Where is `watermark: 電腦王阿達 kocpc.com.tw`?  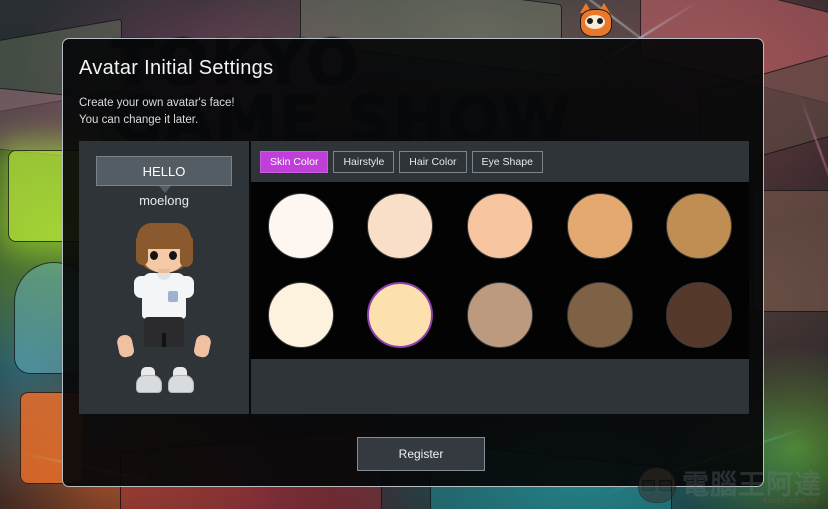
watermark: 電腦王阿達 kocpc.com.tw is located at coordinates (730, 486).